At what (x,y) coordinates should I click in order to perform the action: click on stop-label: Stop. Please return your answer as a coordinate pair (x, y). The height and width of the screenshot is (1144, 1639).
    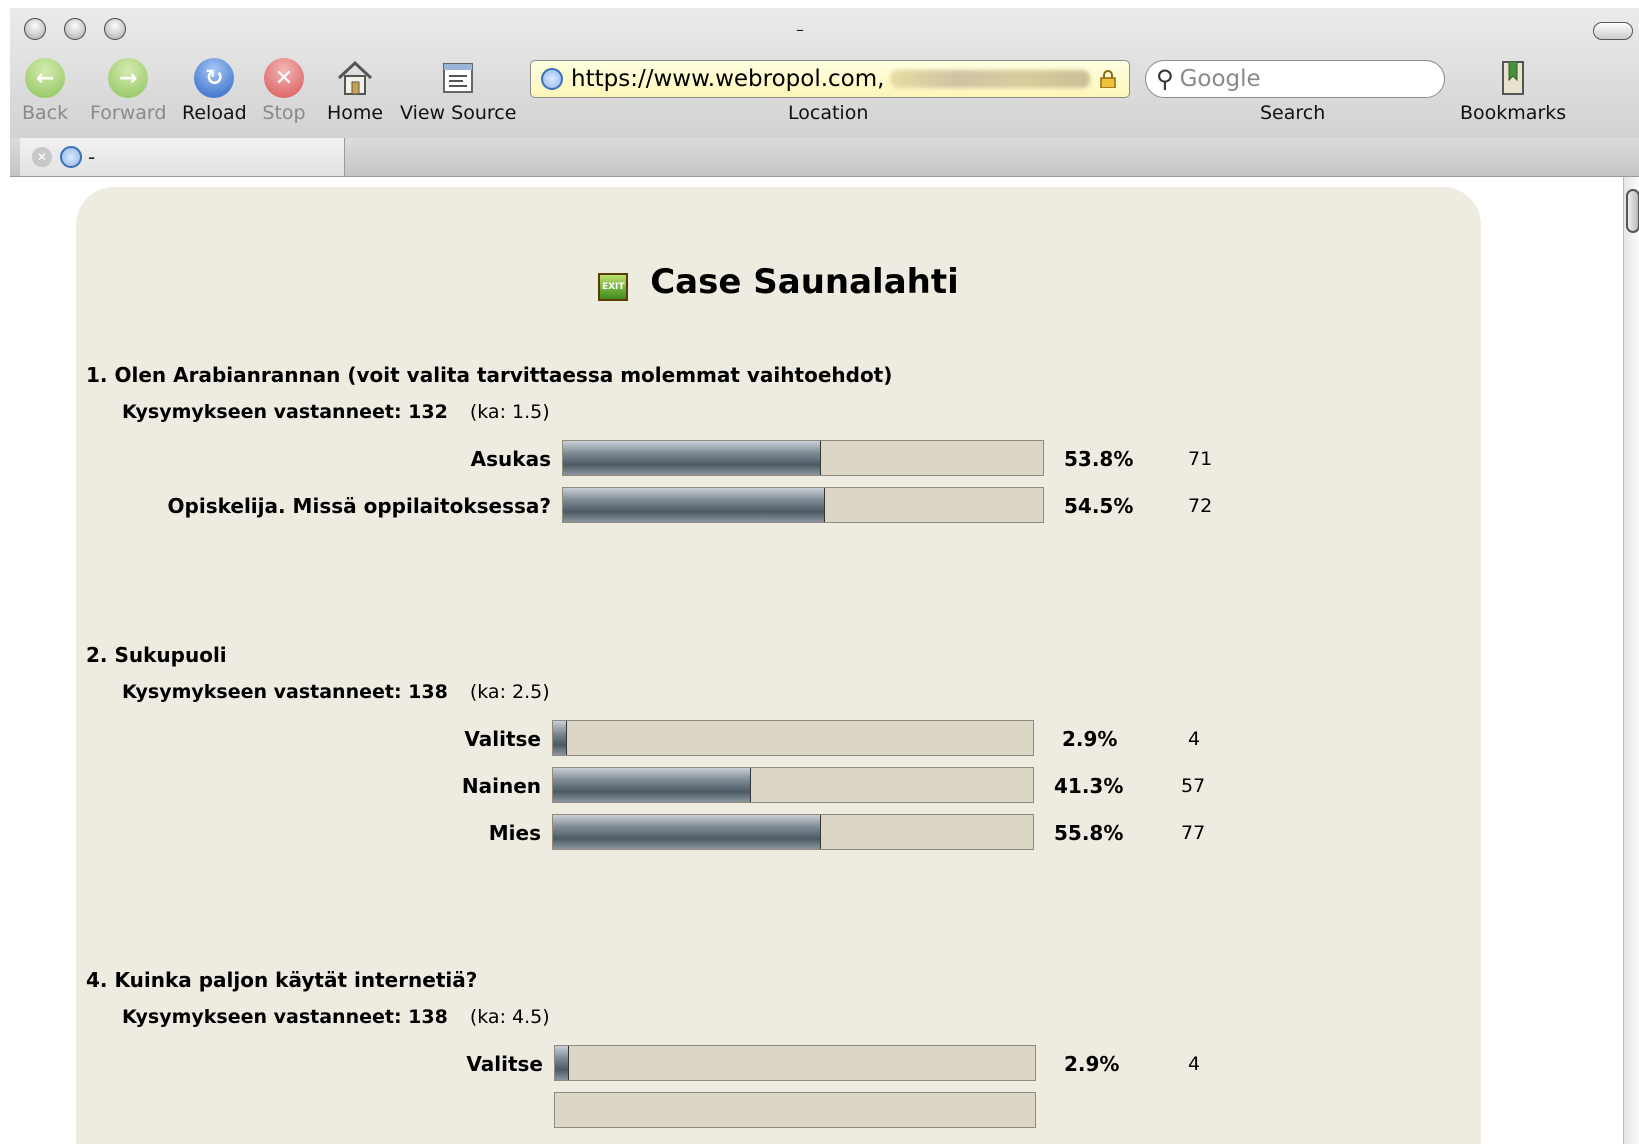
    Looking at the image, I should click on (284, 113).